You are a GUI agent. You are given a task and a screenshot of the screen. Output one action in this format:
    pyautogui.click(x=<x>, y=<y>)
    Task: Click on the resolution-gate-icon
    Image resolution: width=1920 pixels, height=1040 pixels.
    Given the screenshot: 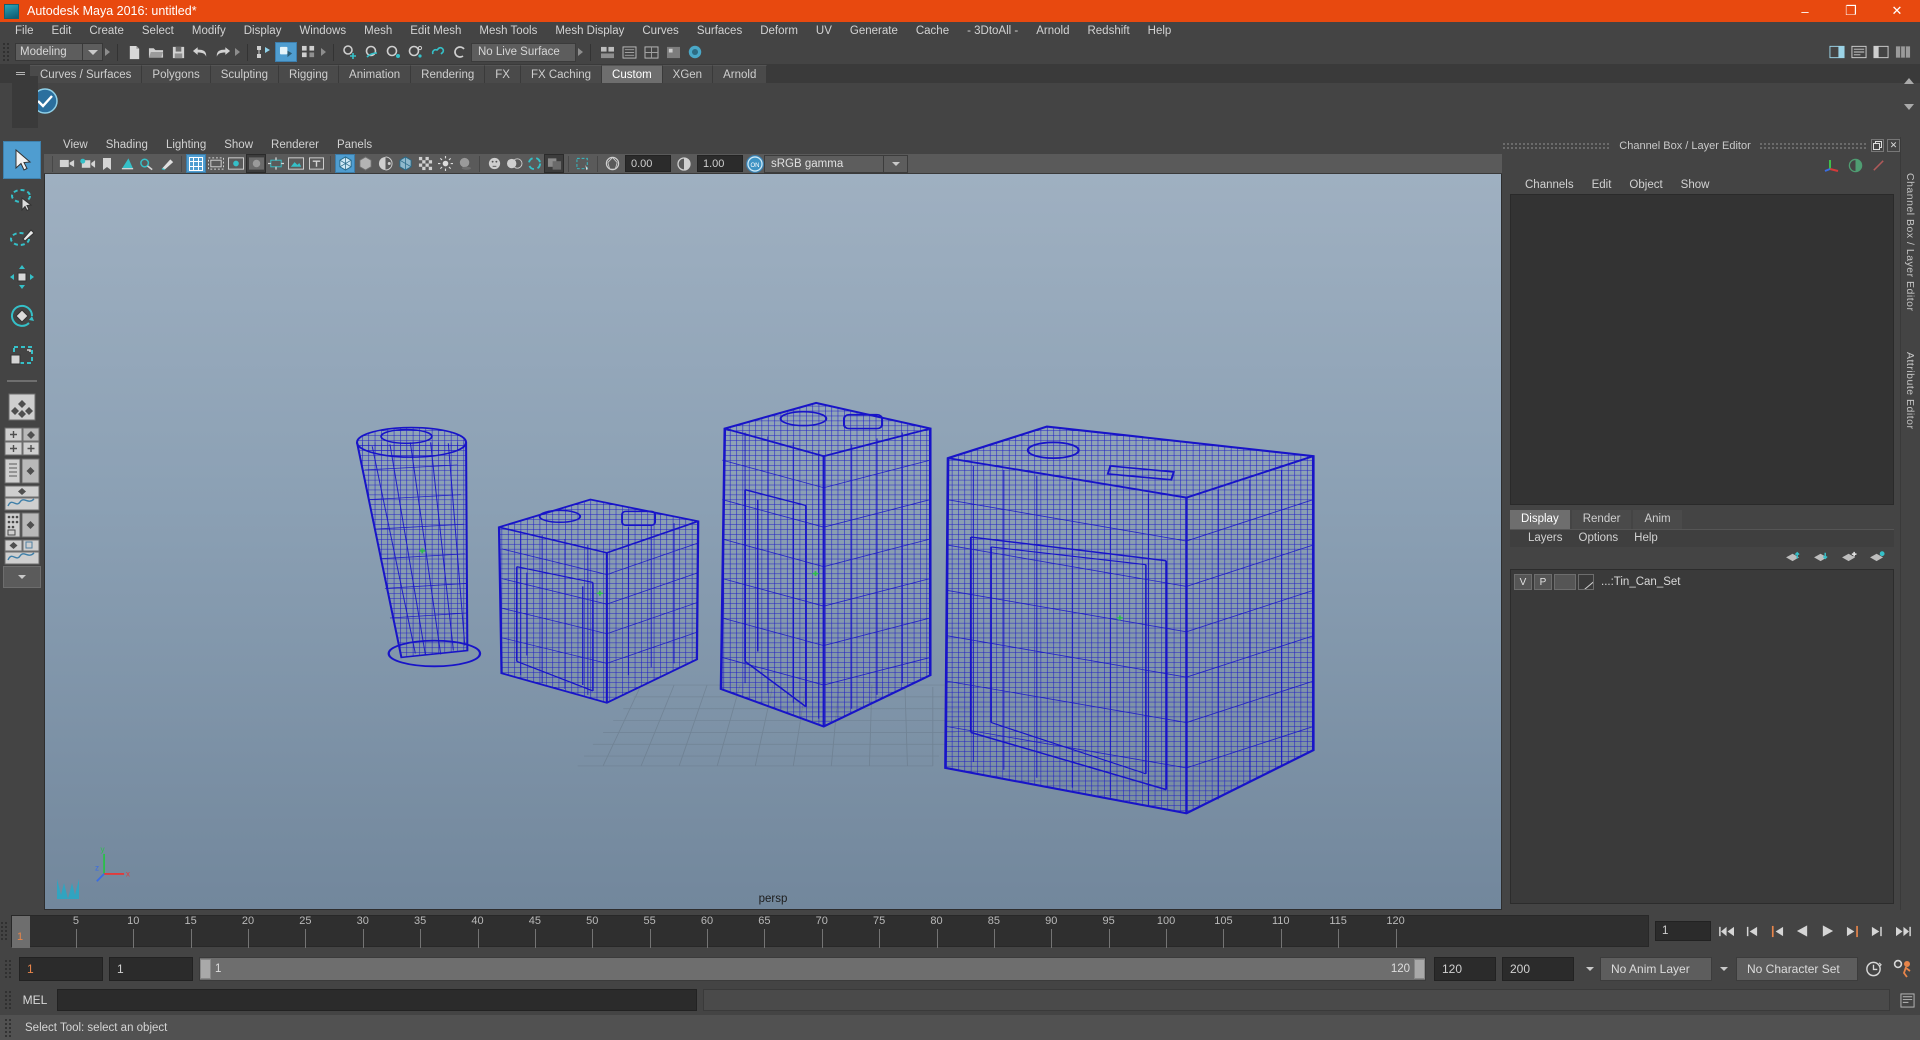 What is the action you would take?
    pyautogui.click(x=236, y=163)
    